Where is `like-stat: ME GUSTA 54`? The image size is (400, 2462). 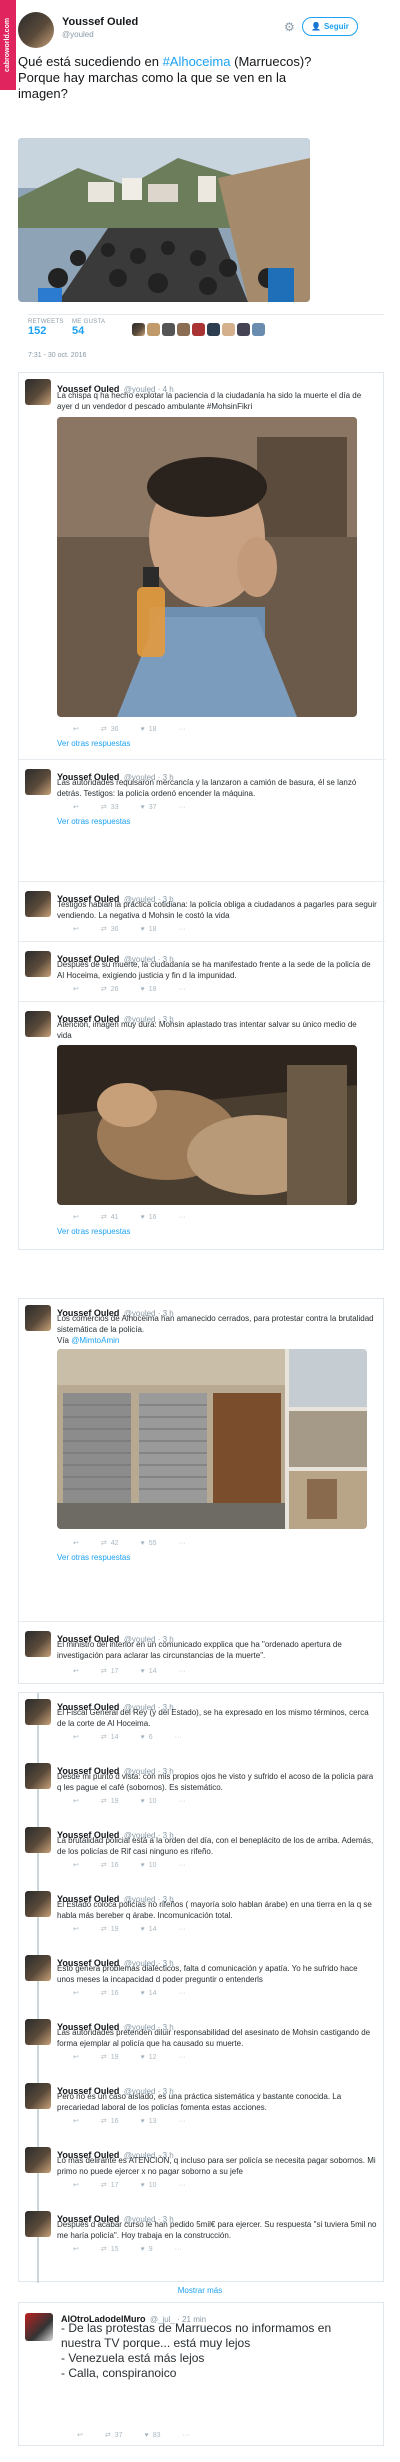
like-stat: ME GUSTA 54 is located at coordinates (88, 328).